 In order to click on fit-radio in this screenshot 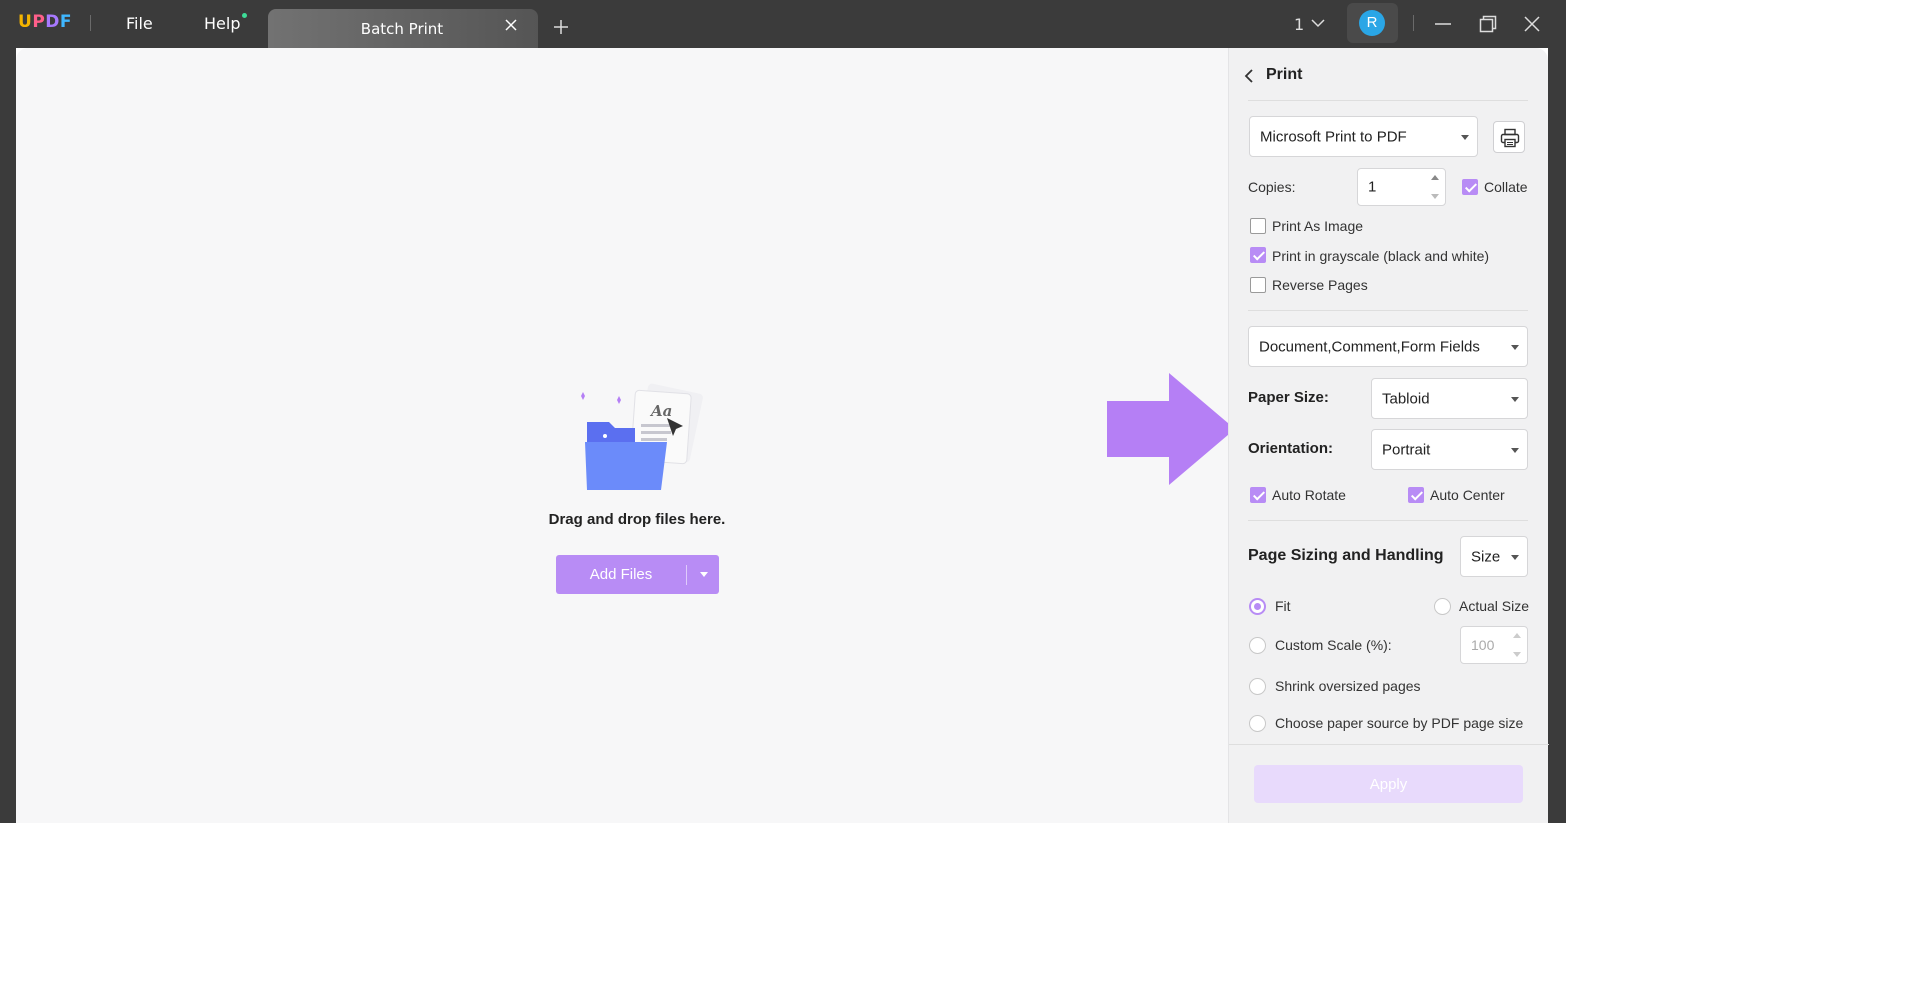, I will do `click(1257, 606)`.